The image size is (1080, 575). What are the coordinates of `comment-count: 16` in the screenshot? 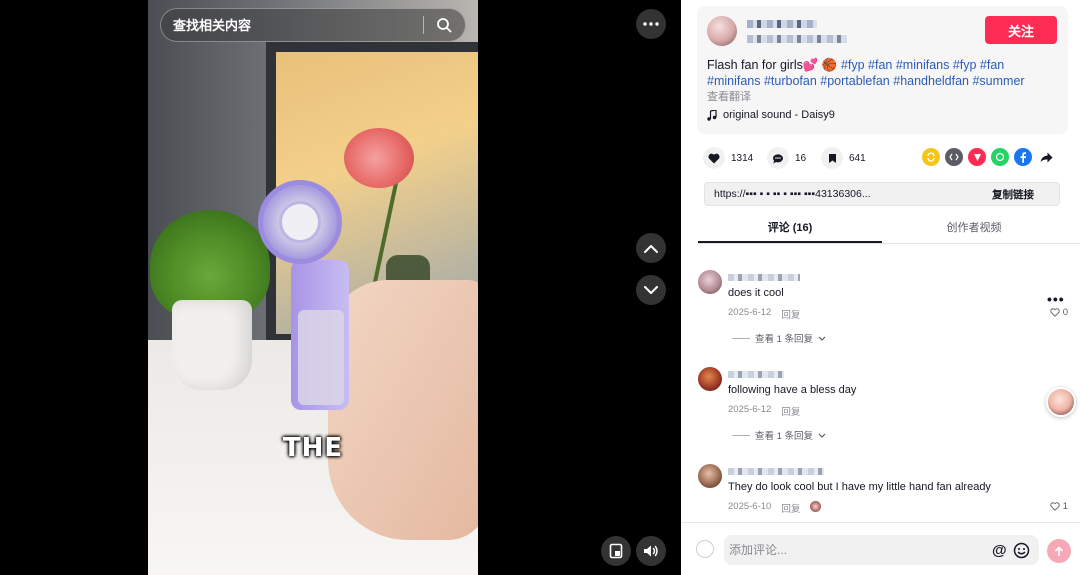 It's located at (801, 158).